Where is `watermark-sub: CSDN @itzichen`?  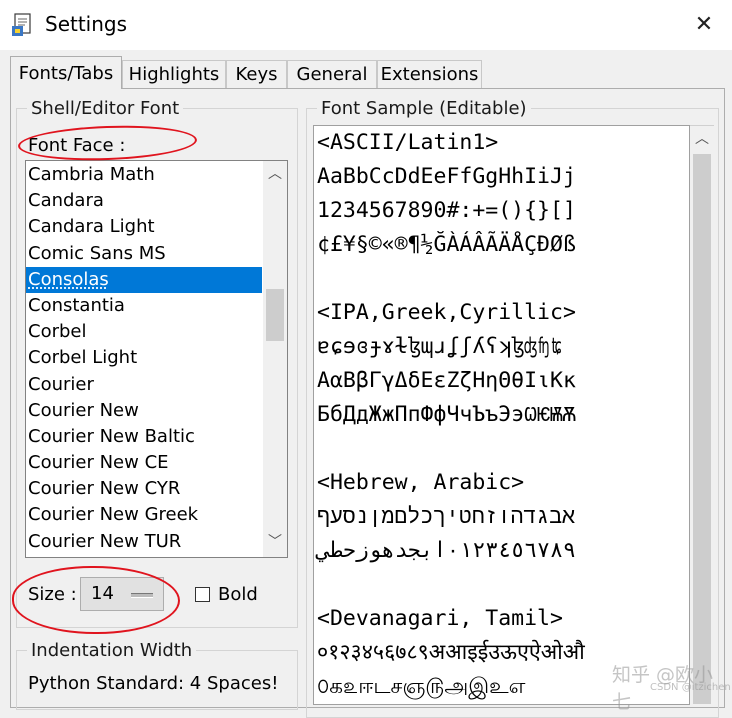 watermark-sub: CSDN @itzichen is located at coordinates (690, 687).